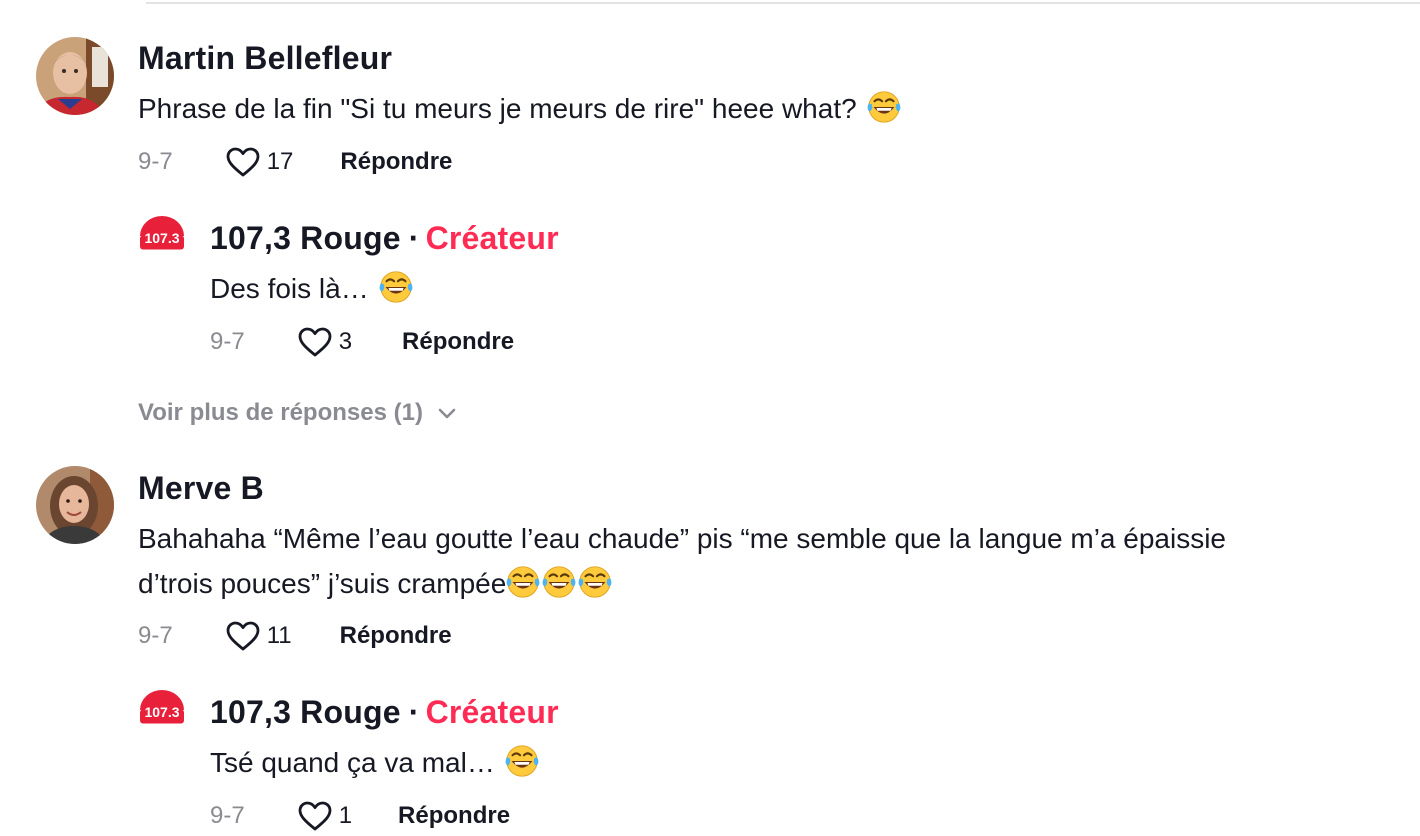 The width and height of the screenshot is (1420, 836). What do you see at coordinates (360, 816) in the screenshot?
I see `reply-meta: 9-7 1 Répondre` at bounding box center [360, 816].